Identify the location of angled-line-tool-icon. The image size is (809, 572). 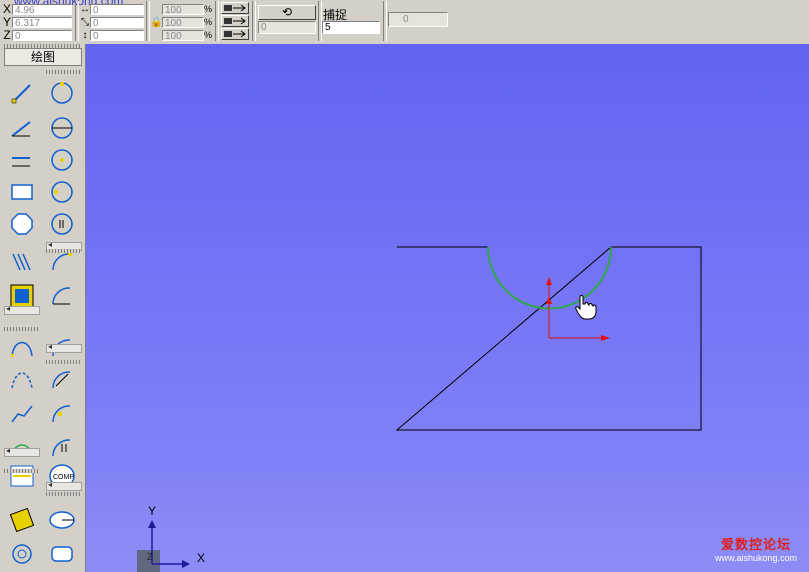
(21, 129).